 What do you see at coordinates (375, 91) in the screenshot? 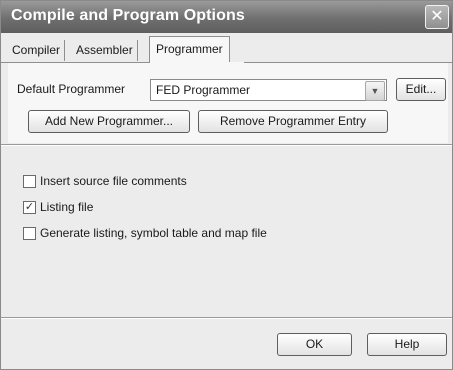
I see `chevron-down-icon: ▼` at bounding box center [375, 91].